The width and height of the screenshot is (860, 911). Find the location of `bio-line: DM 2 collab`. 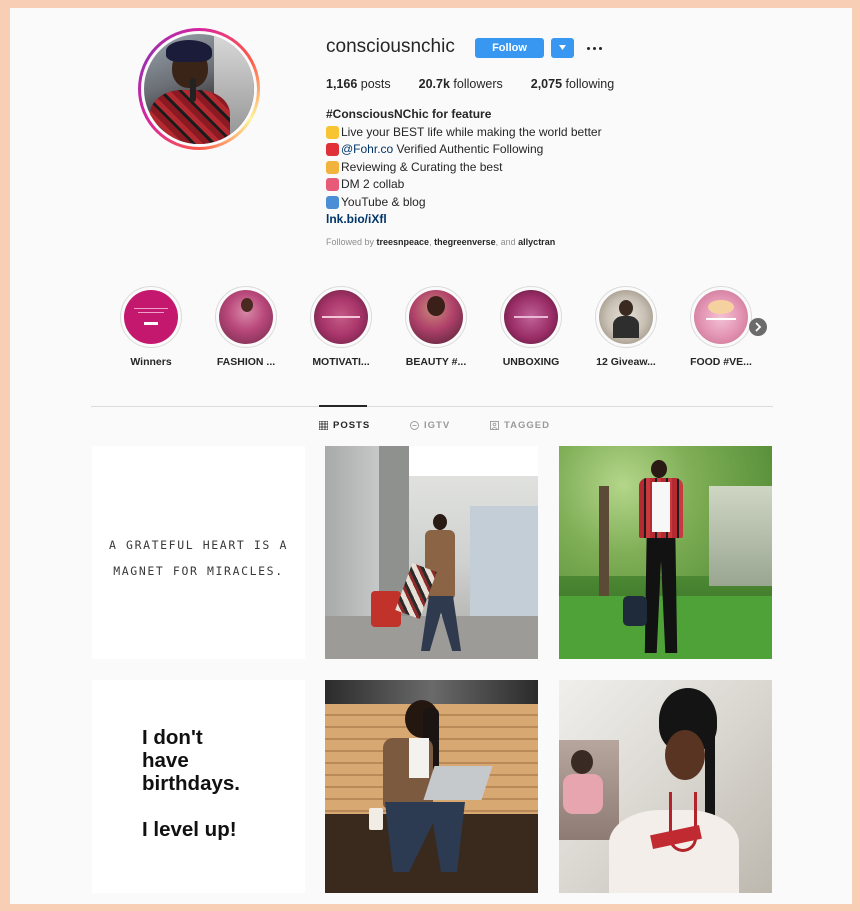

bio-line: DM 2 collab is located at coordinates (373, 184).